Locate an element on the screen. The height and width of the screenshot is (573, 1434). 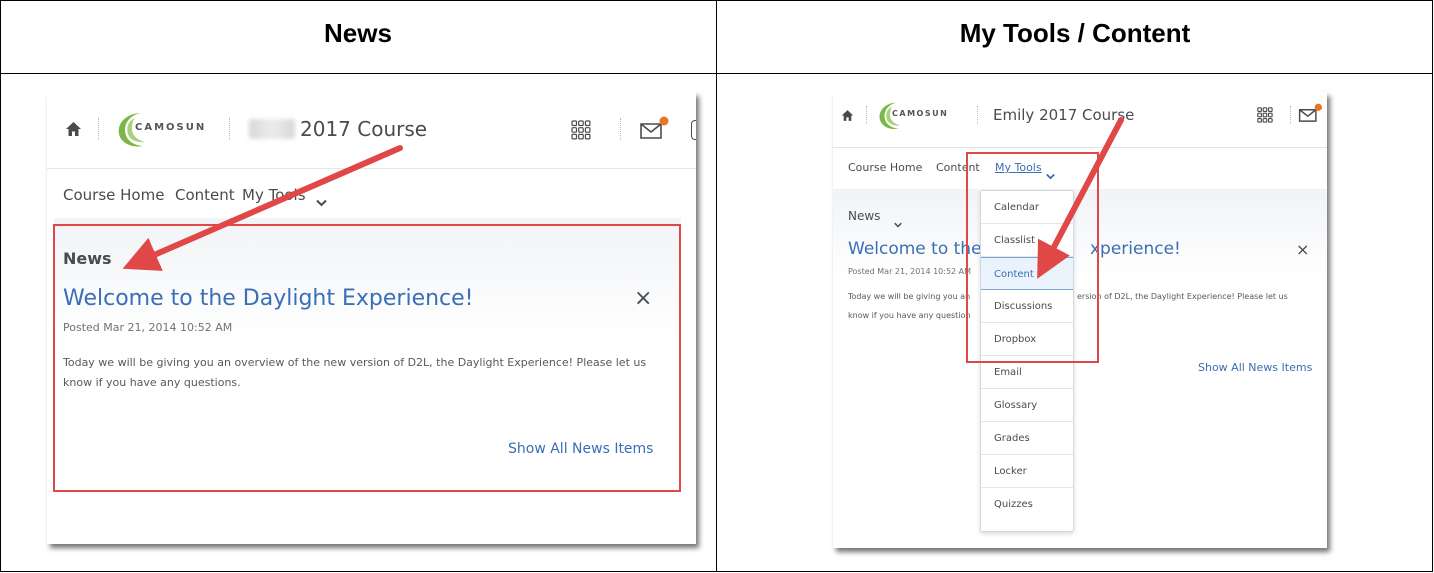
posted-date: Posted Mar 21, 2014 10:52 AM is located at coordinates (910, 271).